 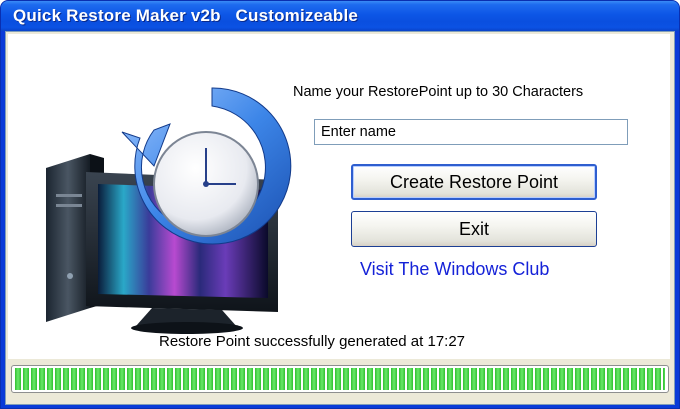 I want to click on restore-point-name-input, so click(x=471, y=132).